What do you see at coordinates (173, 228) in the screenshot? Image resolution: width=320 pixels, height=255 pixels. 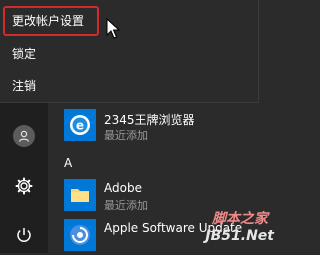 I see `app-name: Apple Software Update` at bounding box center [173, 228].